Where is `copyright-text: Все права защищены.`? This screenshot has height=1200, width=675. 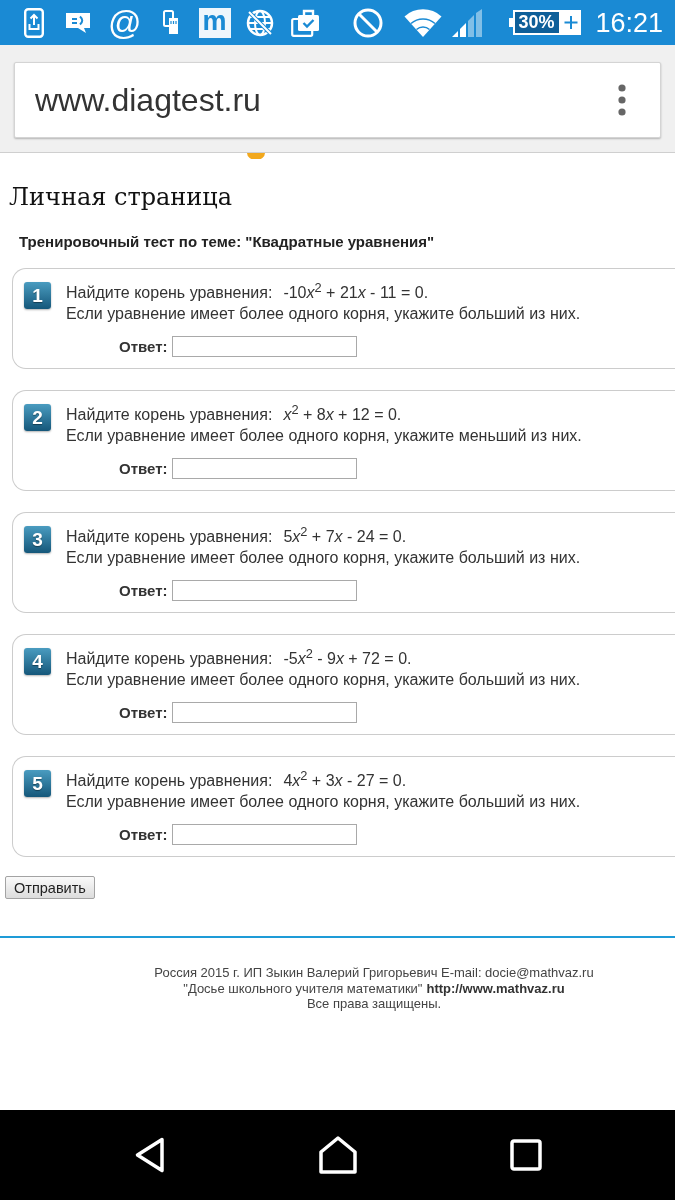 copyright-text: Все права защищены. is located at coordinates (374, 1004).